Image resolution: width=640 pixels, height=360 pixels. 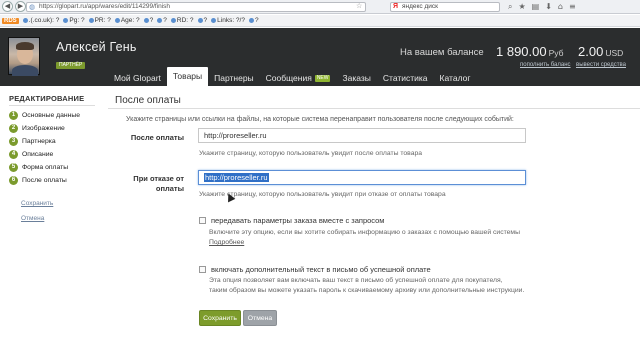 I want to click on download-icon: ⬇, so click(x=548, y=7).